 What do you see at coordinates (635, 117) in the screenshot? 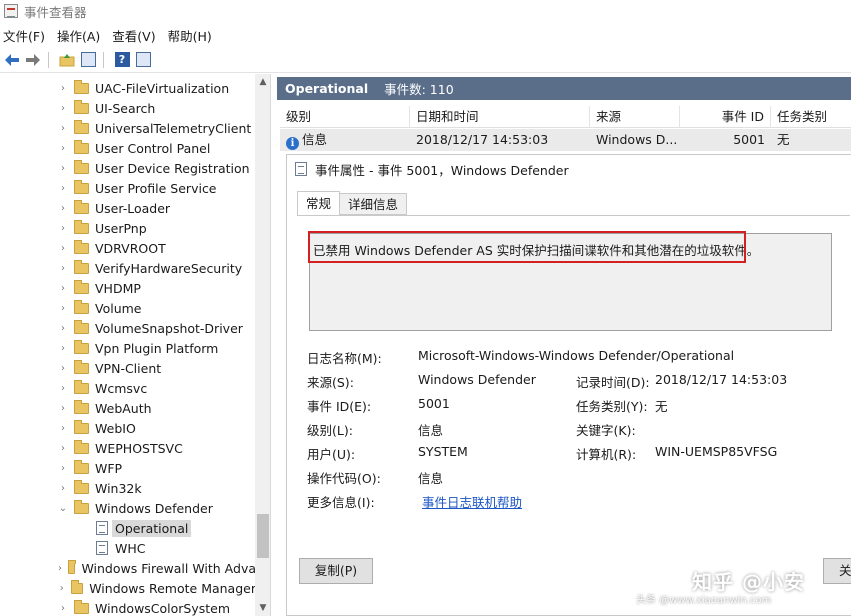
I see `column-source: 来源` at bounding box center [635, 117].